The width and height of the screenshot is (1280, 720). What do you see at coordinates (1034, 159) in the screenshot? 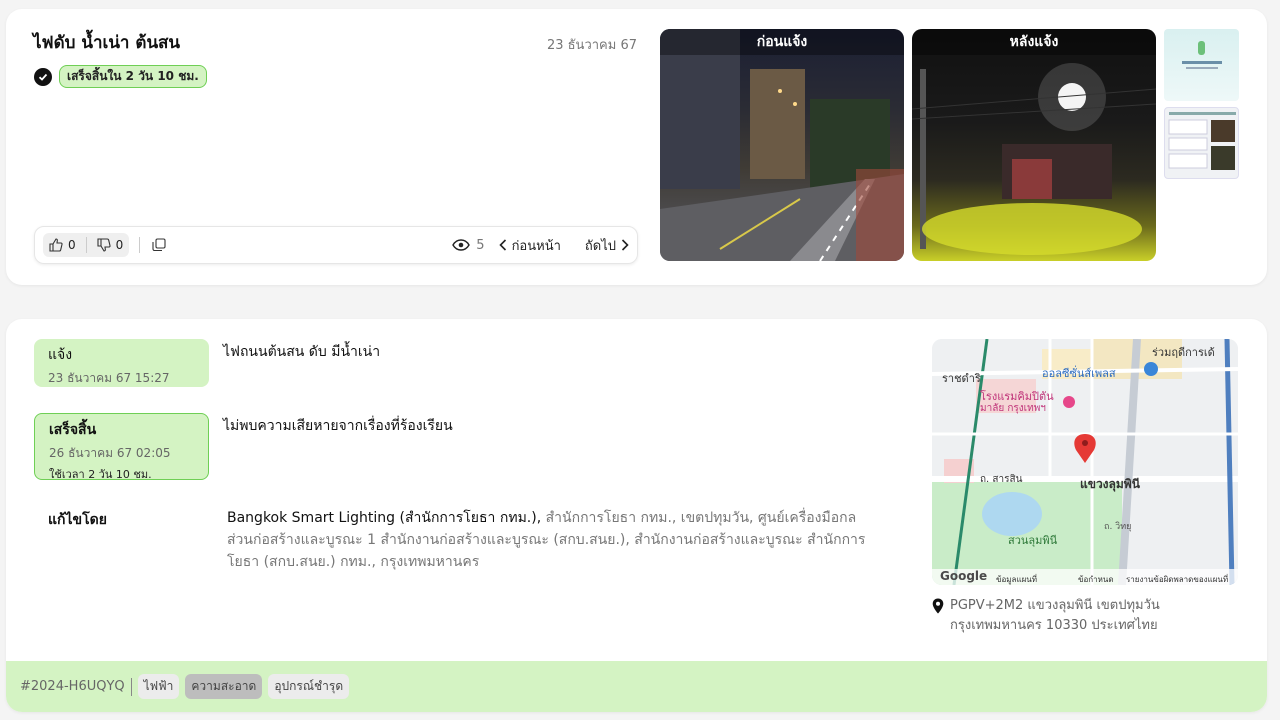
I see `after-photo-image` at bounding box center [1034, 159].